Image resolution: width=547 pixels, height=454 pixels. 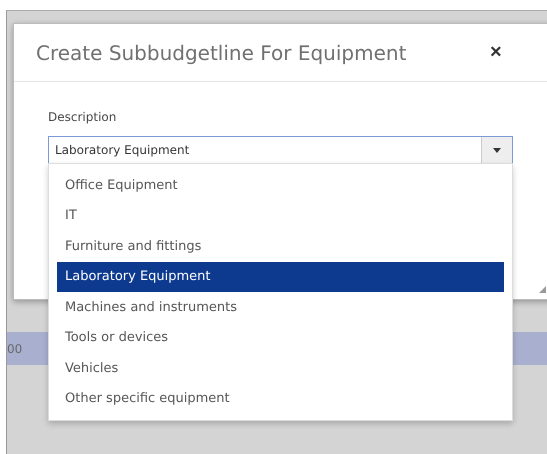 I want to click on dropdown-option: Vehicles, so click(x=280, y=368).